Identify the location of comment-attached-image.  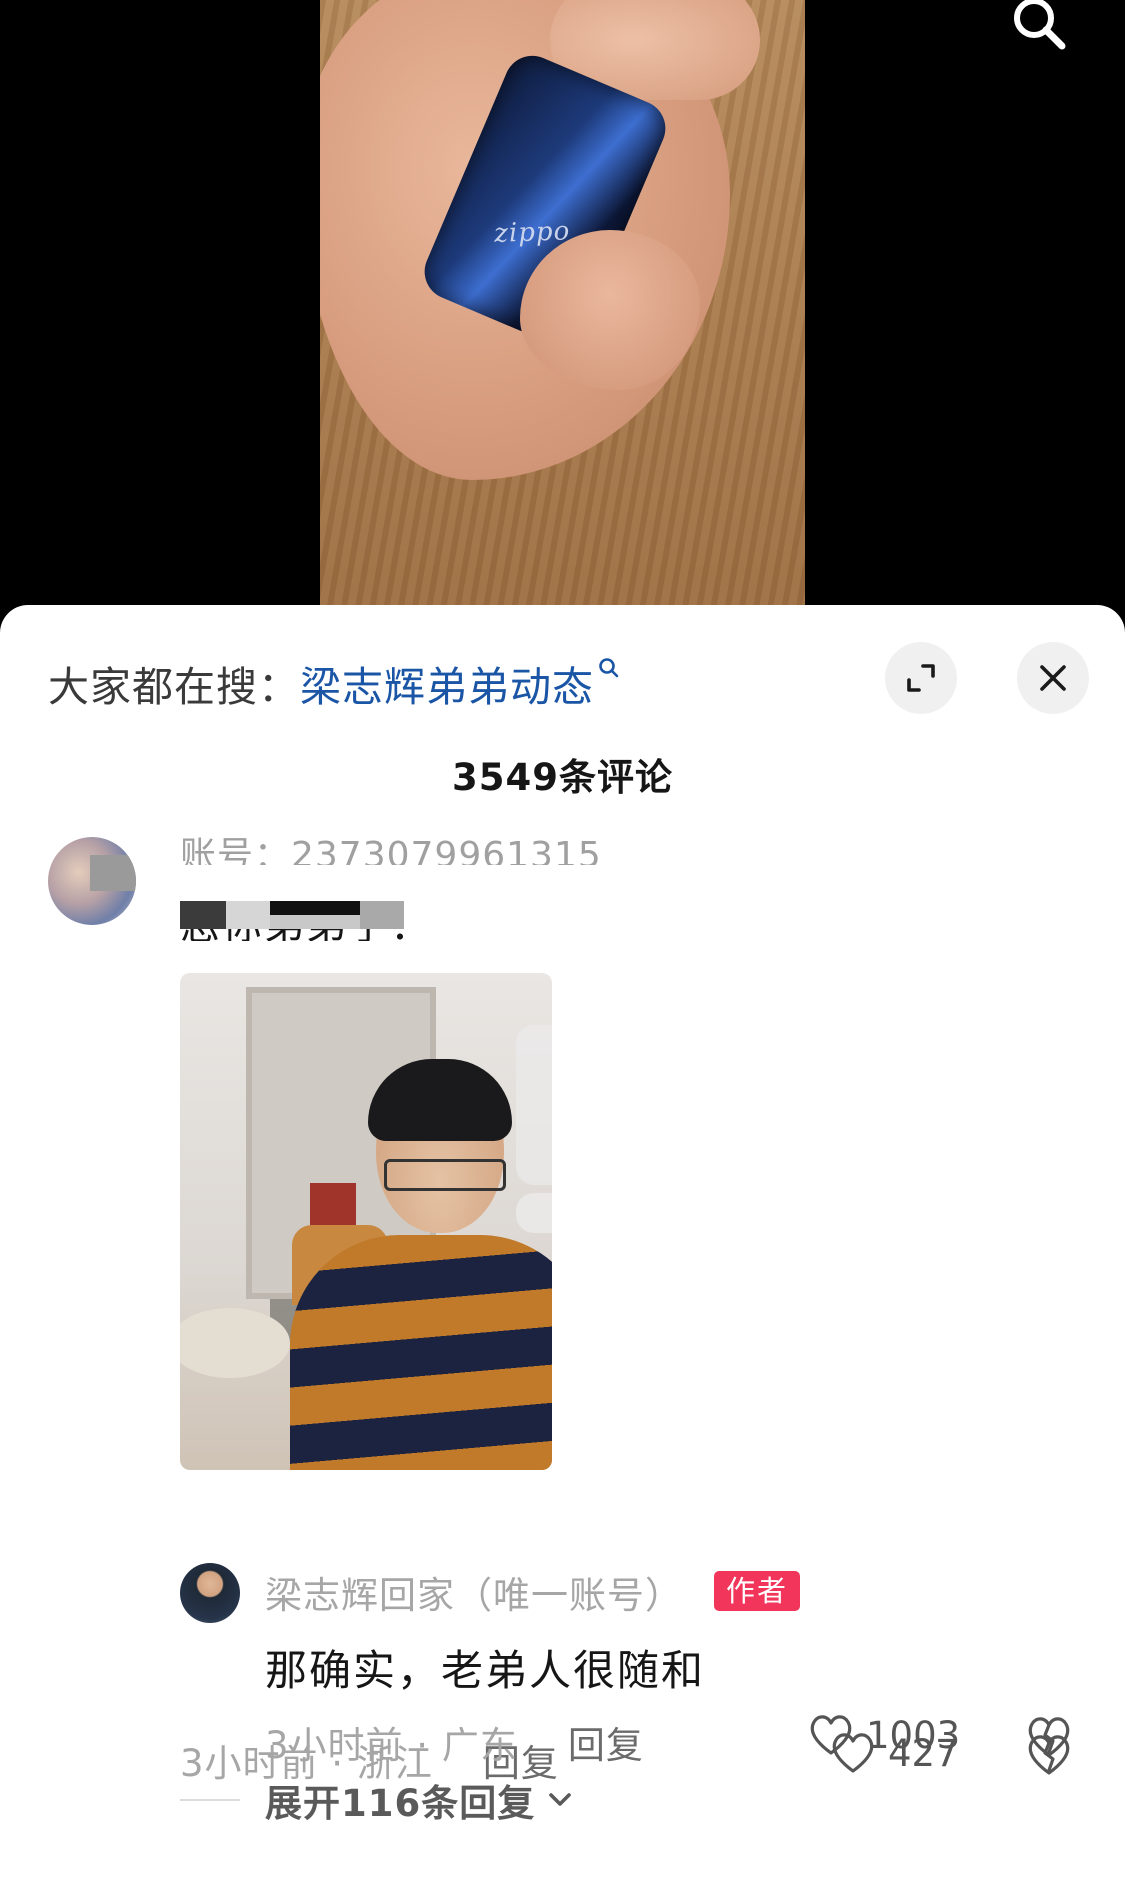
(366, 1221).